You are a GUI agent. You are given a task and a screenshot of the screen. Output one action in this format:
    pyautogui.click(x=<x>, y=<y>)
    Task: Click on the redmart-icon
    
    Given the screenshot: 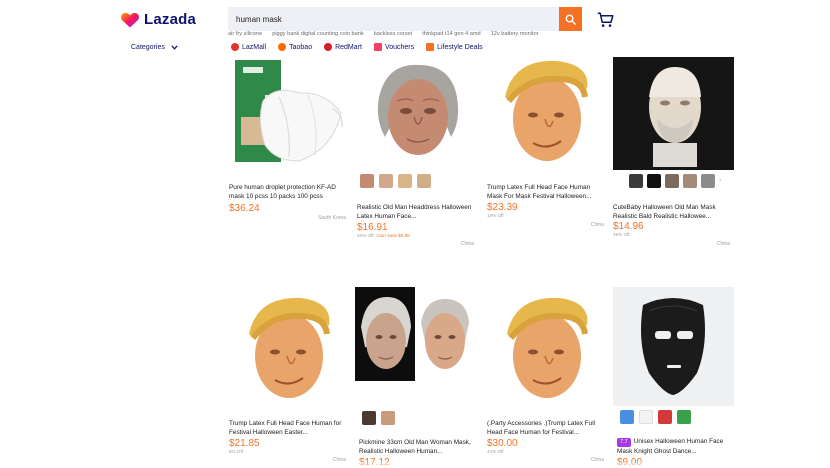 What is the action you would take?
    pyautogui.click(x=328, y=47)
    